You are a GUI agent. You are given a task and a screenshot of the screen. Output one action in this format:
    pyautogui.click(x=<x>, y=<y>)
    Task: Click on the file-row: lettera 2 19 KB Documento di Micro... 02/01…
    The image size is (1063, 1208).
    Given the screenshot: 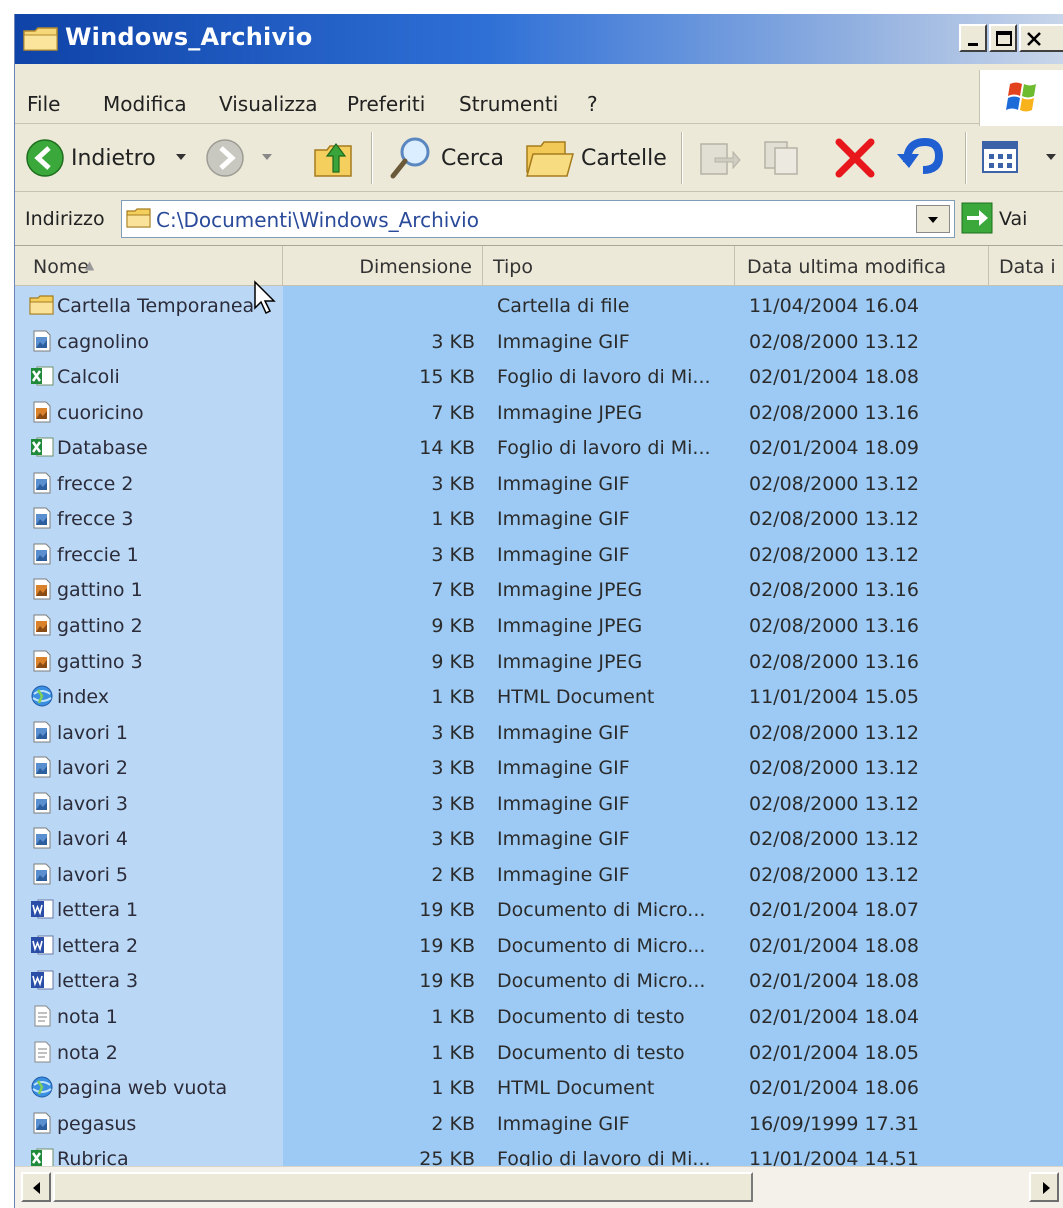 What is the action you would take?
    pyautogui.click(x=539, y=946)
    